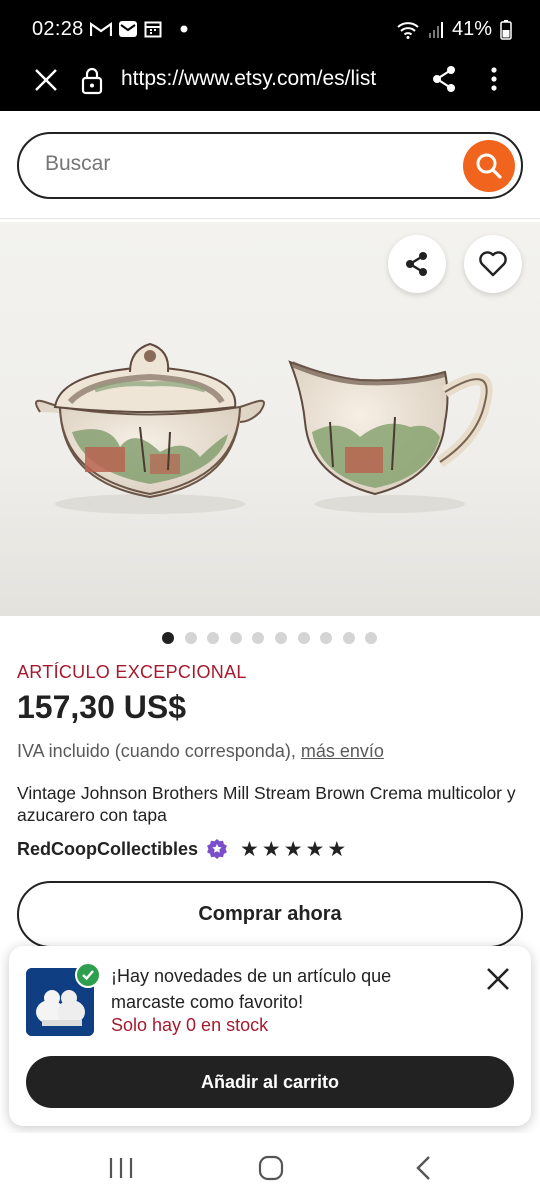 This screenshot has width=540, height=1200. What do you see at coordinates (390, 428) in the screenshot?
I see `creamer-pitcher` at bounding box center [390, 428].